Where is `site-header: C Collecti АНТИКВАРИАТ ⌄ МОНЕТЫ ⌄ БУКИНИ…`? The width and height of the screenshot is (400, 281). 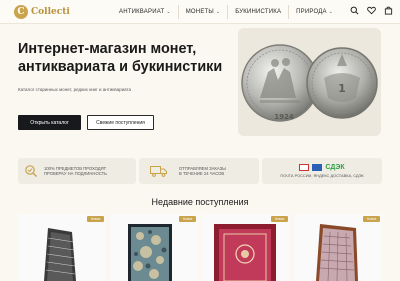
site-header: C Collecti АНТИКВАРИАТ ⌄ МОНЕТЫ ⌄ БУКИНИ… is located at coordinates (200, 12).